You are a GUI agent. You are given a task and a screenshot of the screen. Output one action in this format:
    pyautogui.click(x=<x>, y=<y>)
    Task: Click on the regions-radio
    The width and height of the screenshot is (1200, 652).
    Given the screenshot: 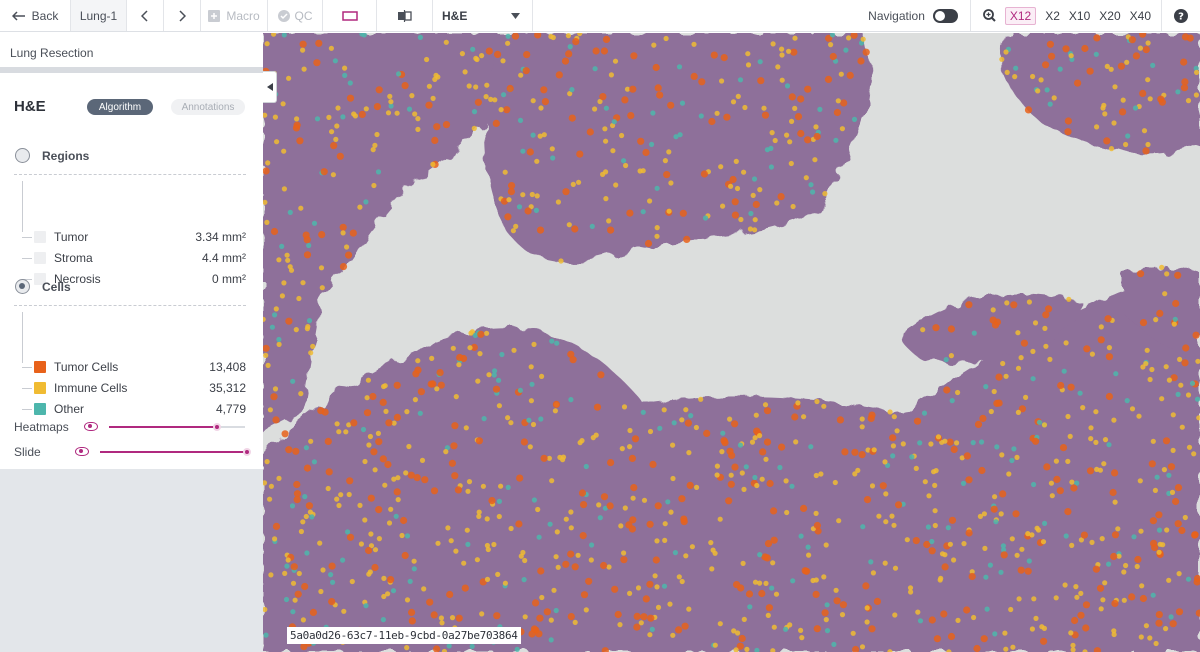 What is the action you would take?
    pyautogui.click(x=22, y=155)
    